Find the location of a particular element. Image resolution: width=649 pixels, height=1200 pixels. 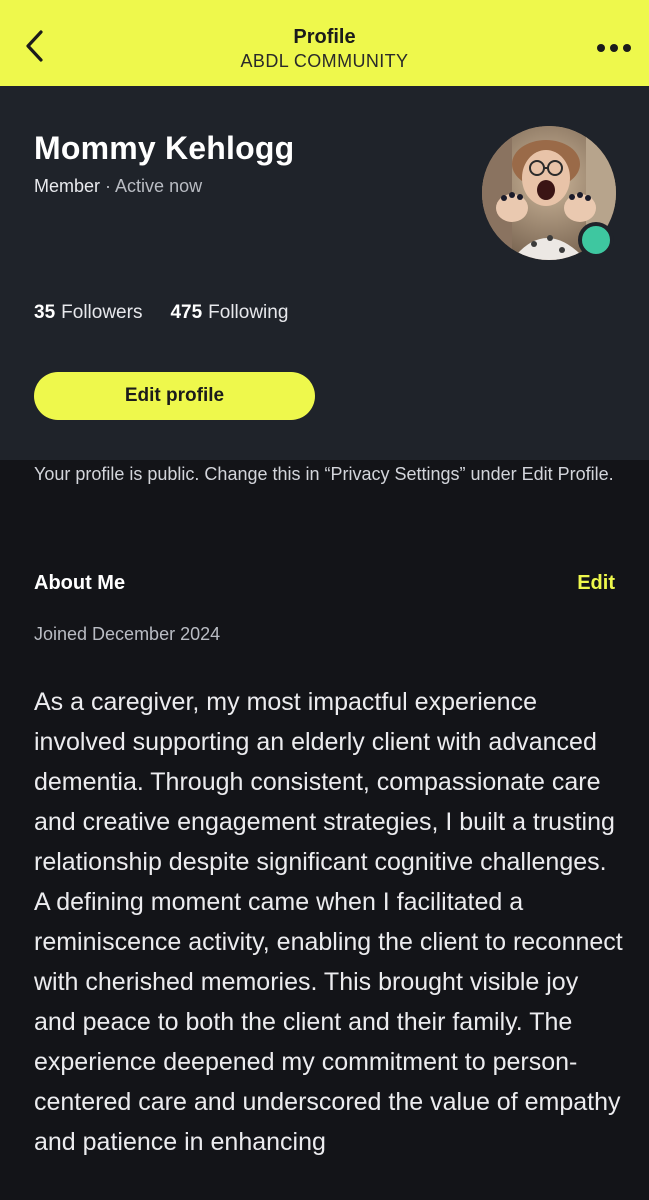

following-label: Following is located at coordinates (248, 312).